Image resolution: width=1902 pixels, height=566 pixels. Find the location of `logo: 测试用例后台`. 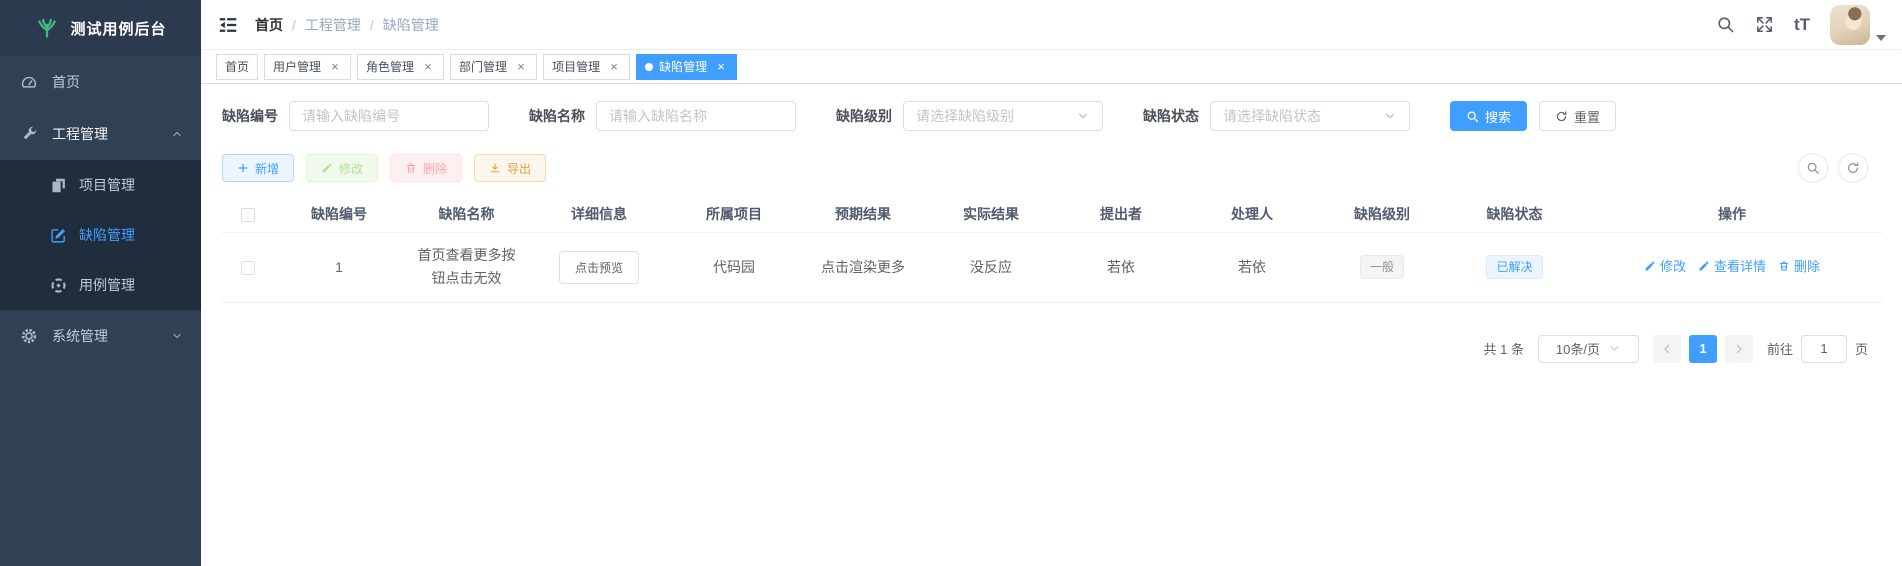

logo: 测试用例后台 is located at coordinates (100, 28).